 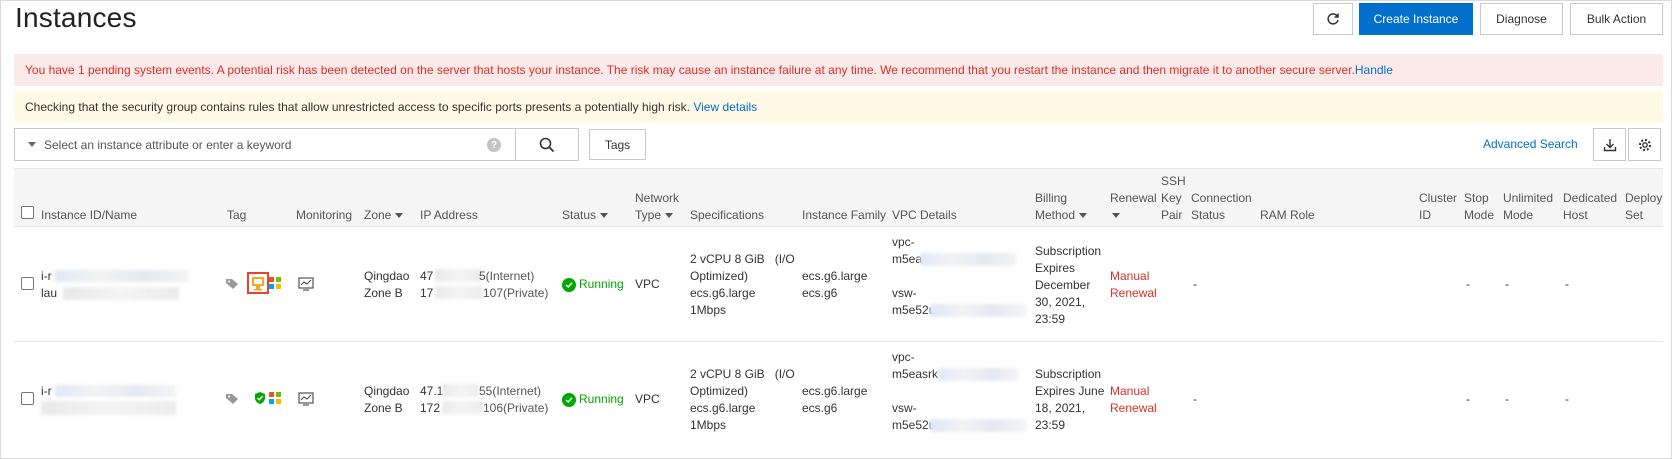 I want to click on billing-filter-icon, so click(x=1083, y=216).